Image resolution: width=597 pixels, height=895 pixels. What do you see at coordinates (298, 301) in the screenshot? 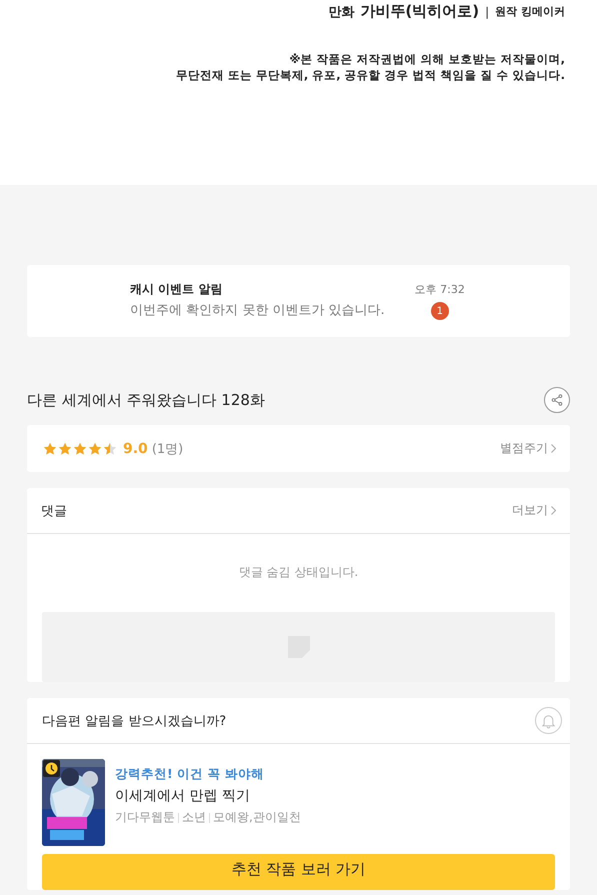
I see `event-notification-card: 캐시 이벤트 알림 이번주에 확인하지 못한 이벤트가 있습니다. 오후 7:32 1` at bounding box center [298, 301].